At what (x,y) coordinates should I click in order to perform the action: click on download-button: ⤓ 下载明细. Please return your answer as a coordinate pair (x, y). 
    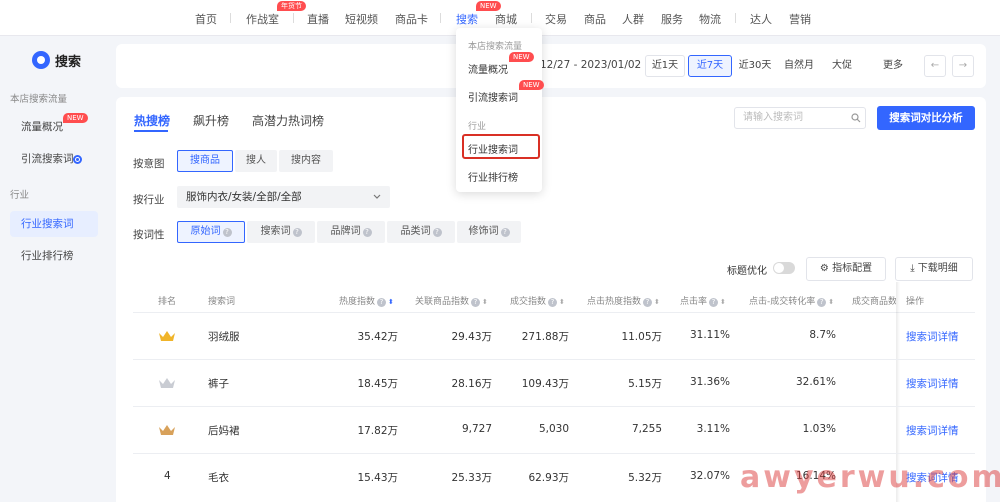
    Looking at the image, I should click on (934, 269).